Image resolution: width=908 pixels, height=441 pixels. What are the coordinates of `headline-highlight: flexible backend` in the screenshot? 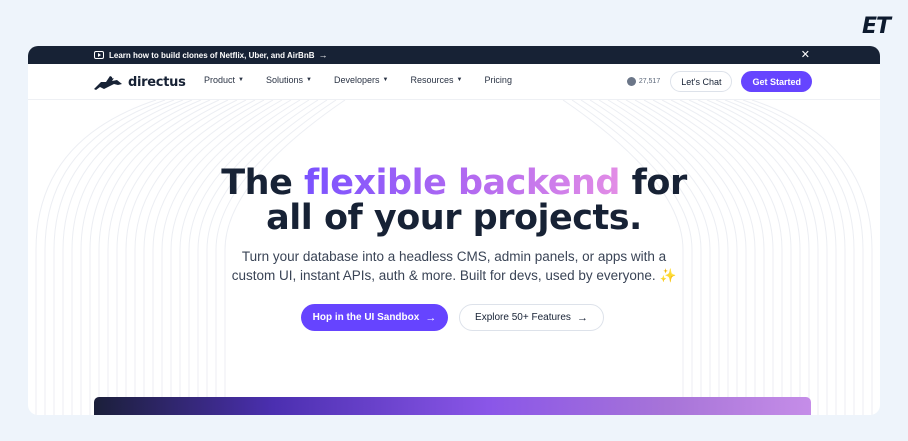 It's located at (462, 183).